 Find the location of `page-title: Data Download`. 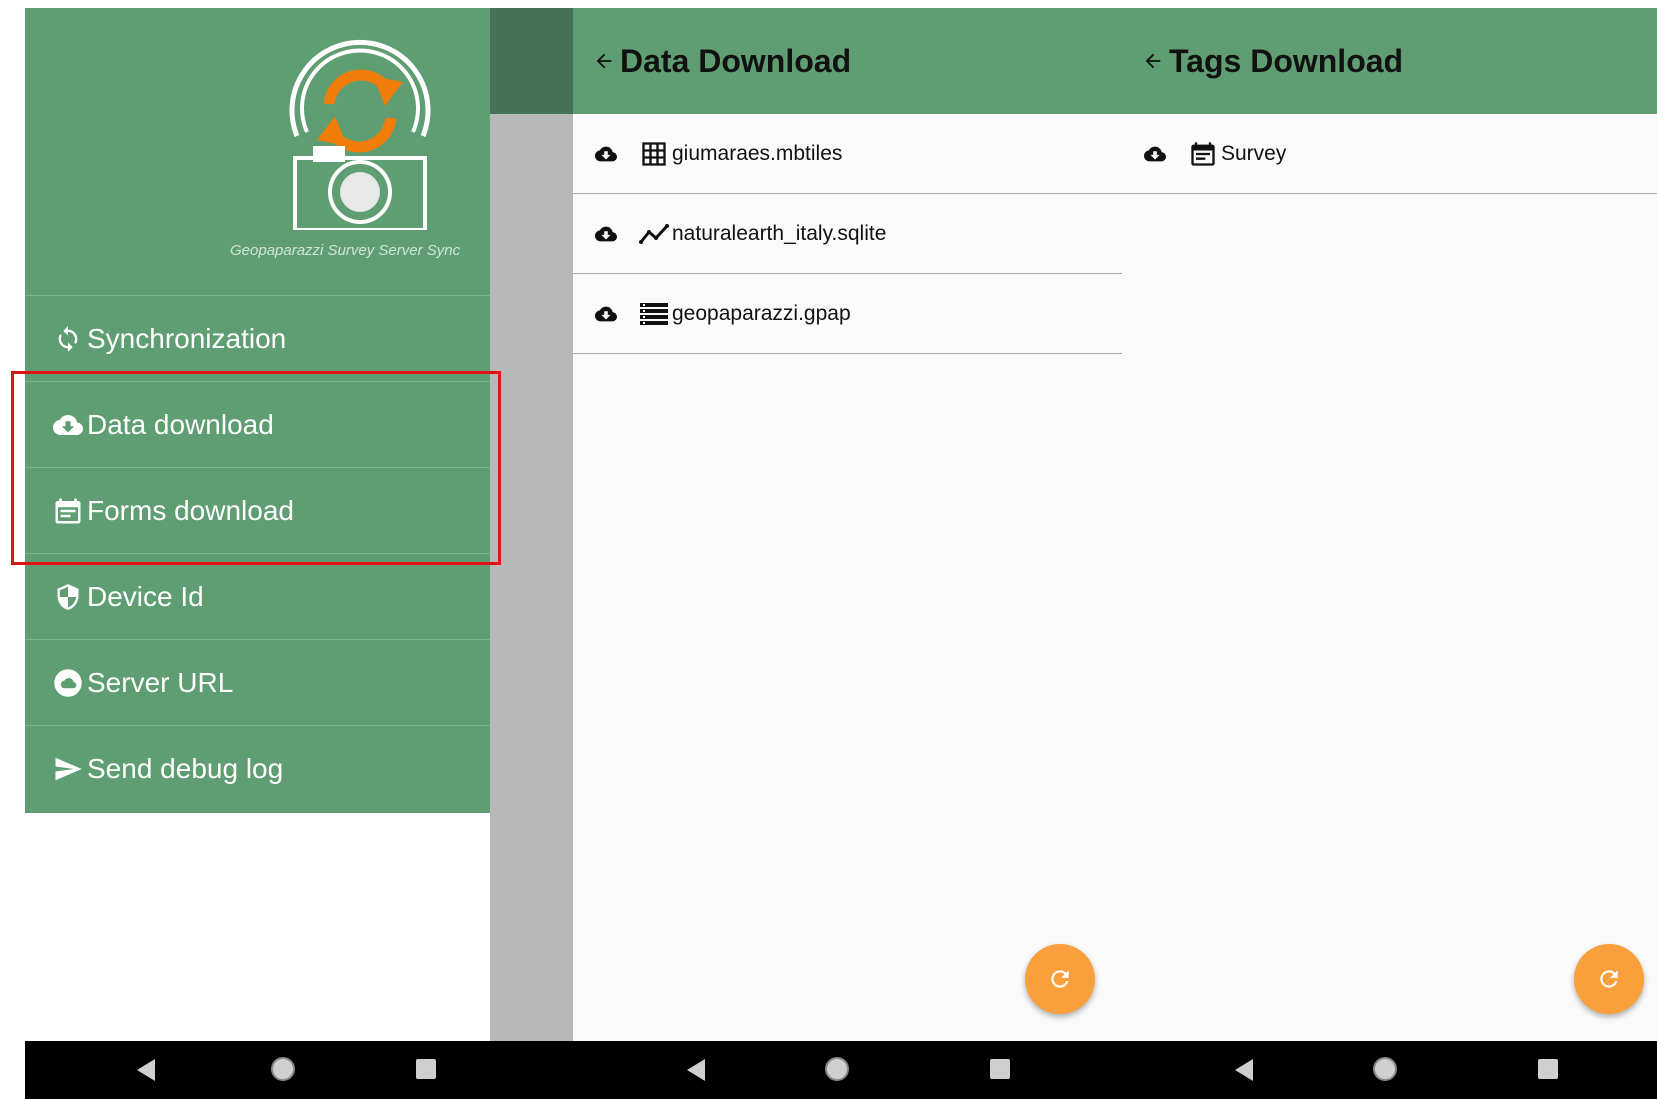

page-title: Data Download is located at coordinates (736, 60).